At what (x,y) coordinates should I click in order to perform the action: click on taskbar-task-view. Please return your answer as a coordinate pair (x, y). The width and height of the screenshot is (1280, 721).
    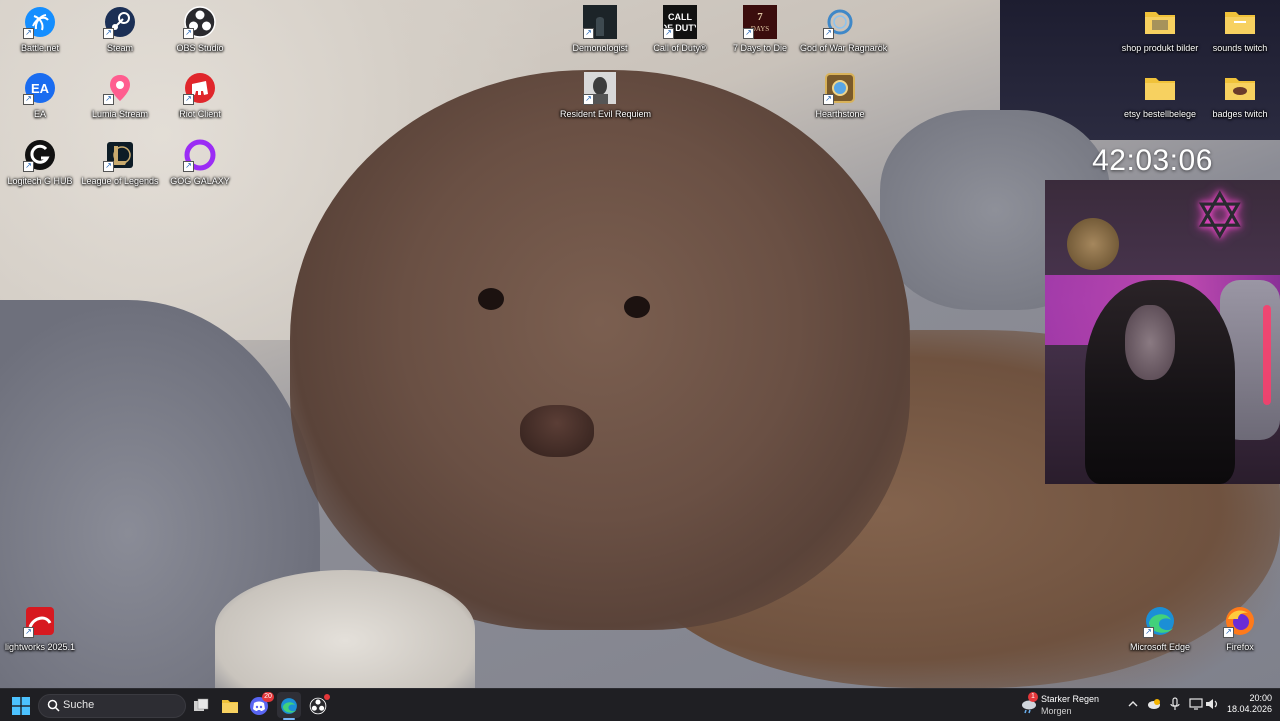
    Looking at the image, I should click on (201, 706).